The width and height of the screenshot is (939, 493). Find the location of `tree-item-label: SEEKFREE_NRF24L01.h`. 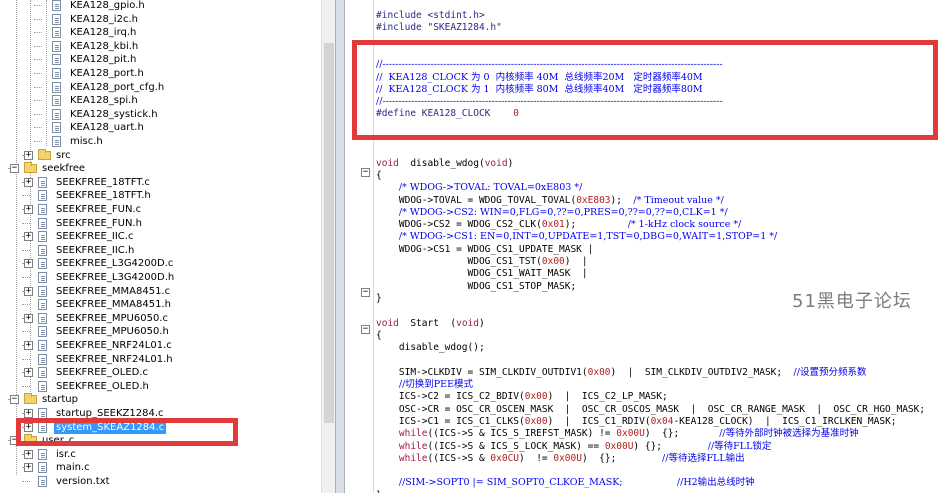

tree-item-label: SEEKFREE_NRF24L01.h is located at coordinates (114, 359).